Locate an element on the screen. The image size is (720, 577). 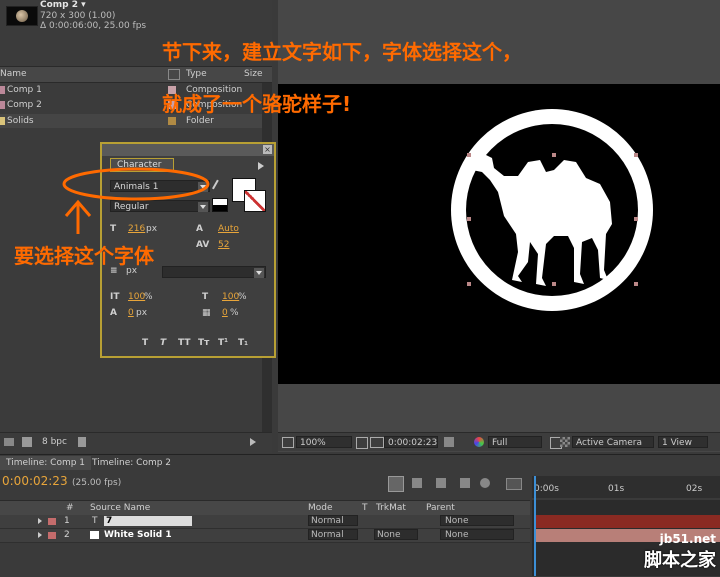
column-mode: Mode is located at coordinates (320, 508).